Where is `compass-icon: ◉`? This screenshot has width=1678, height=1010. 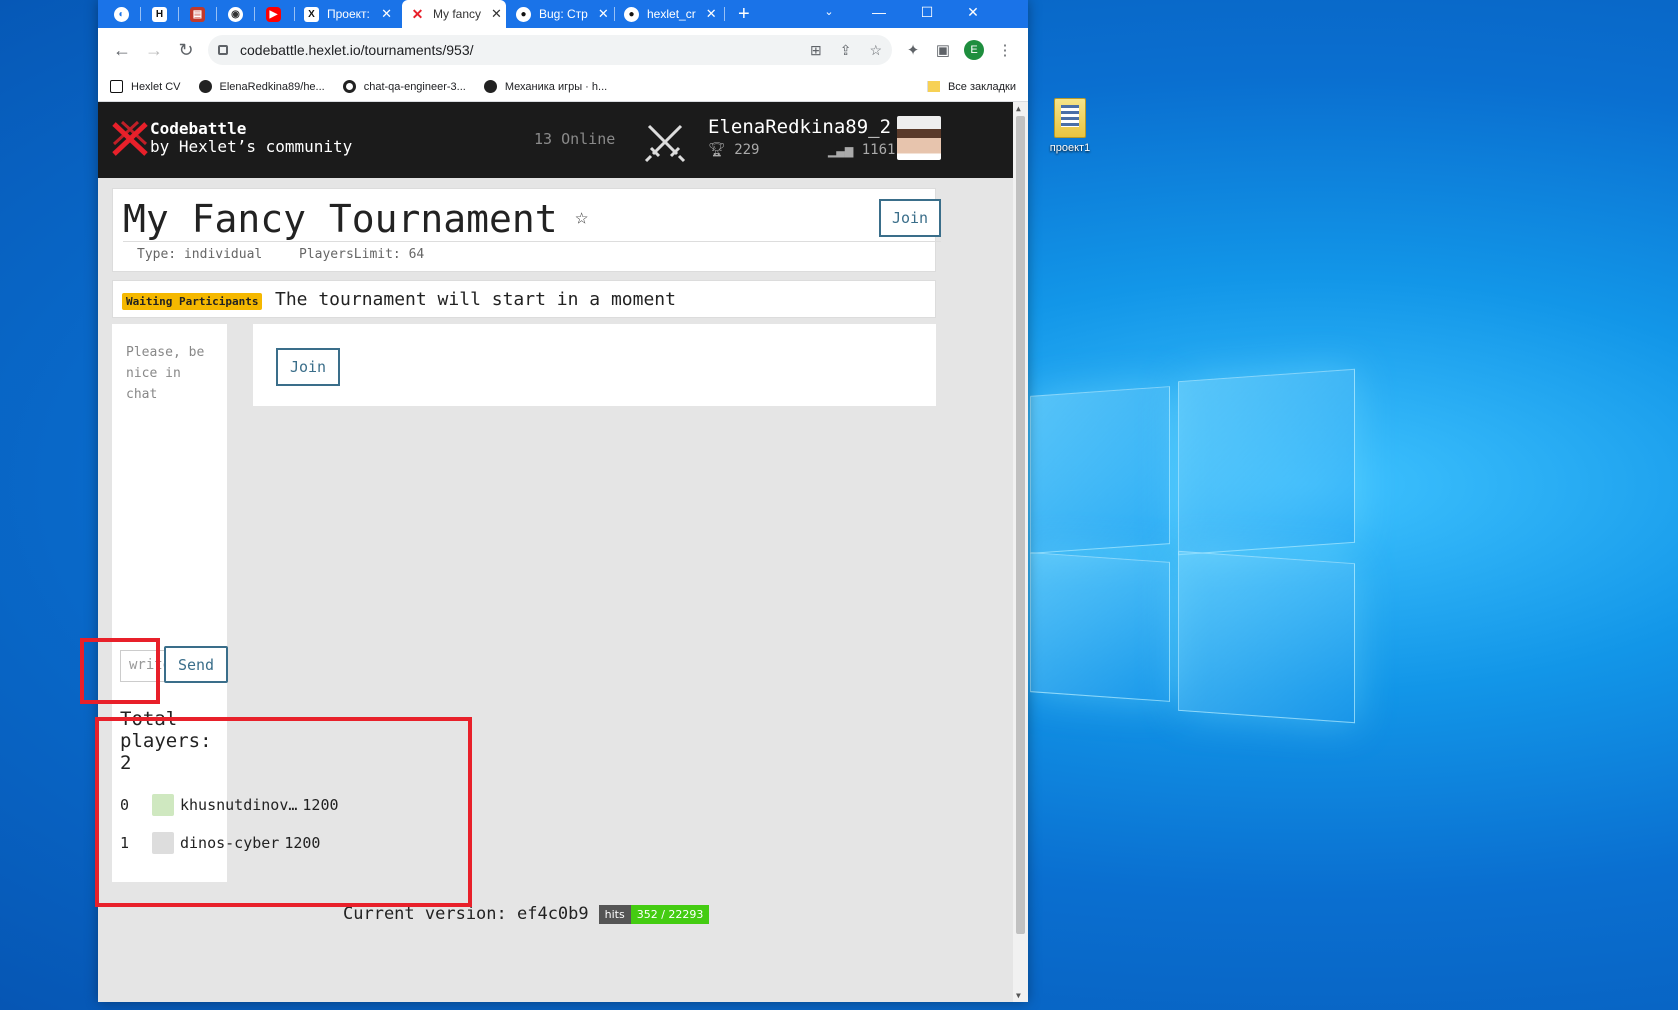
compass-icon: ◉ is located at coordinates (235, 14).